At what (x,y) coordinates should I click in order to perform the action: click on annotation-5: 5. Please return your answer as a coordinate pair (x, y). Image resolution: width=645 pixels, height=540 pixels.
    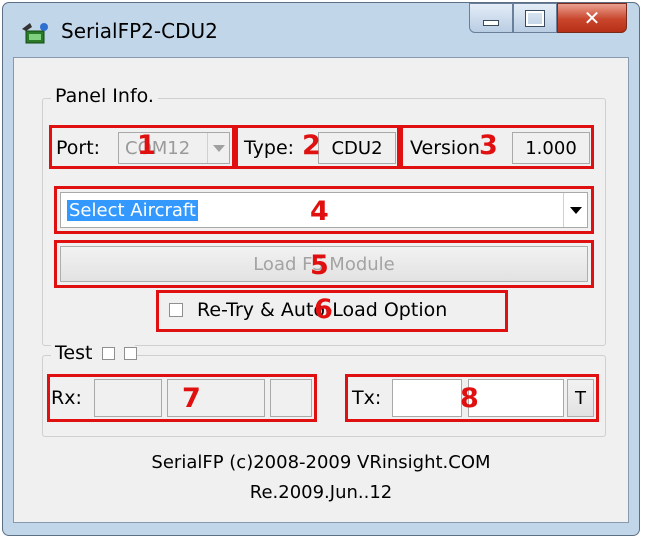
    Looking at the image, I should click on (319, 265).